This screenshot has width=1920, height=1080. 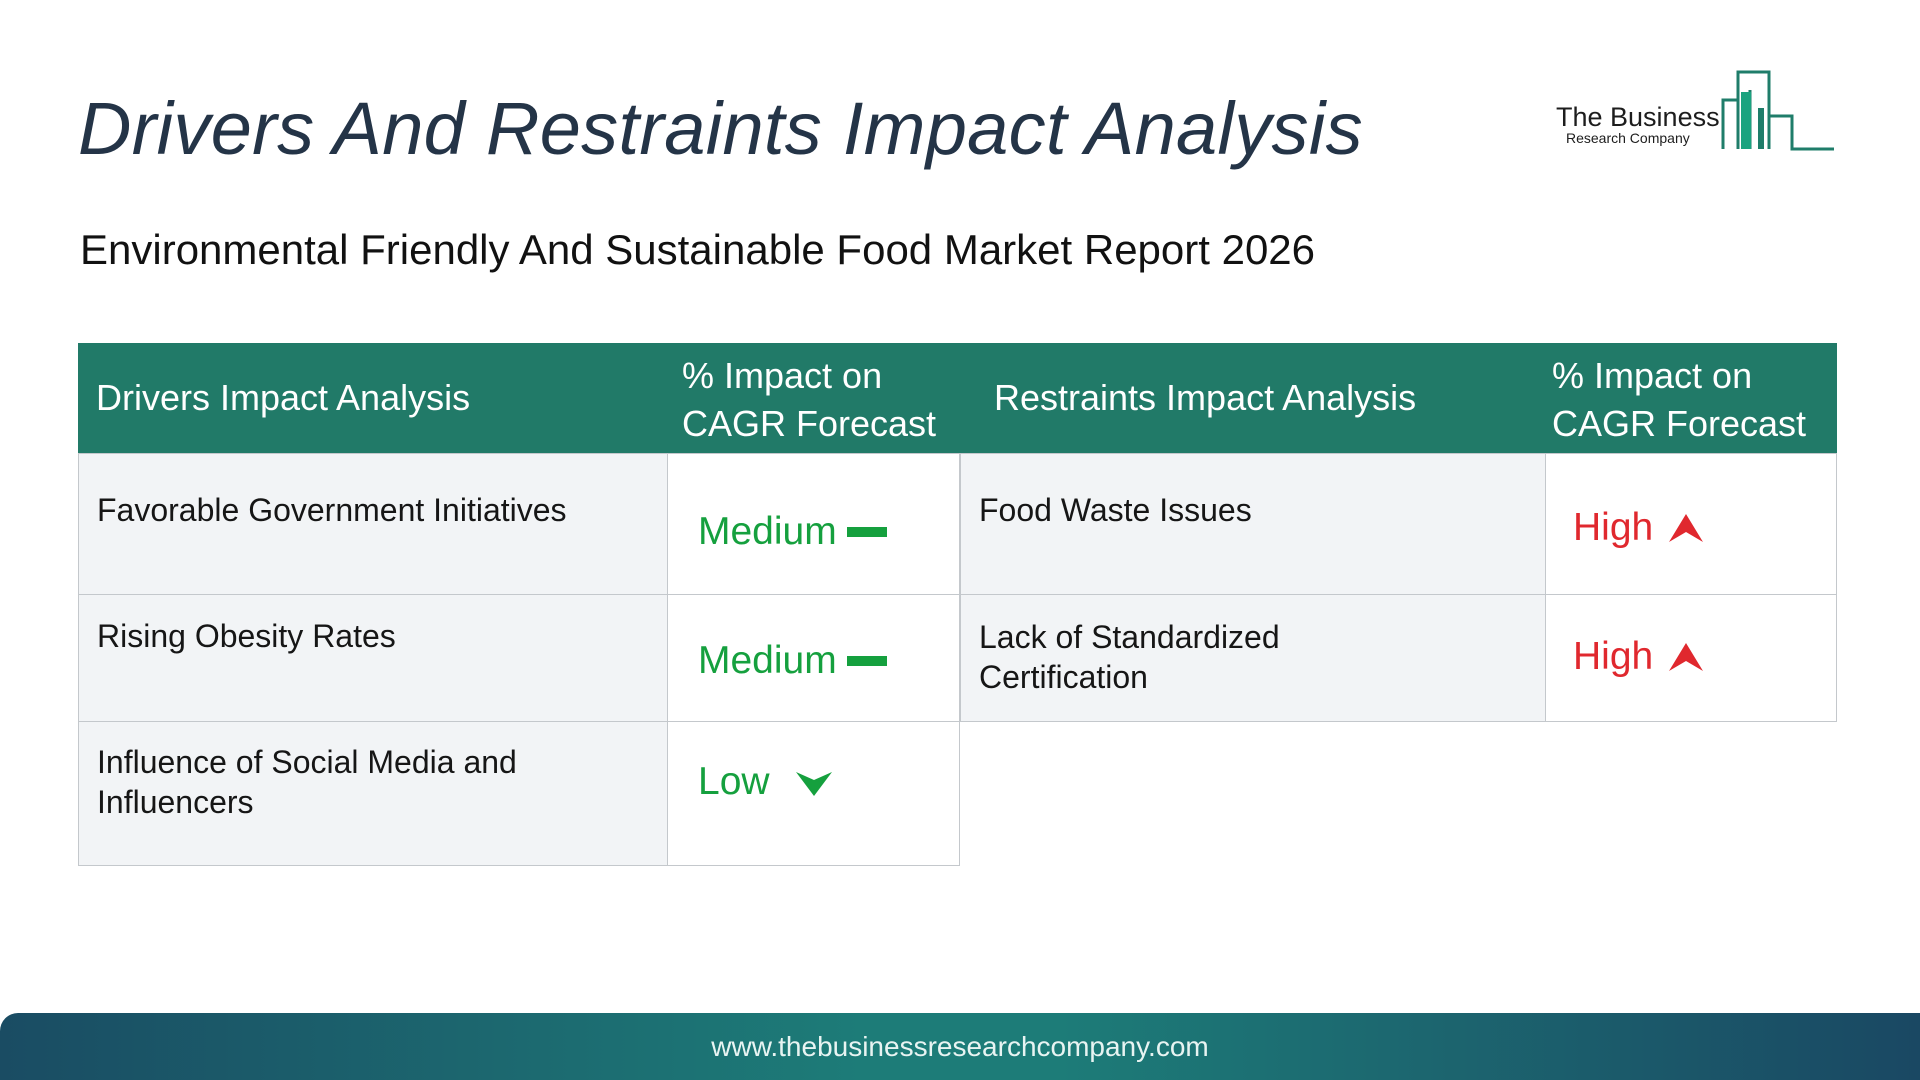 What do you see at coordinates (1638, 117) in the screenshot?
I see `logo-text-primary: The Business` at bounding box center [1638, 117].